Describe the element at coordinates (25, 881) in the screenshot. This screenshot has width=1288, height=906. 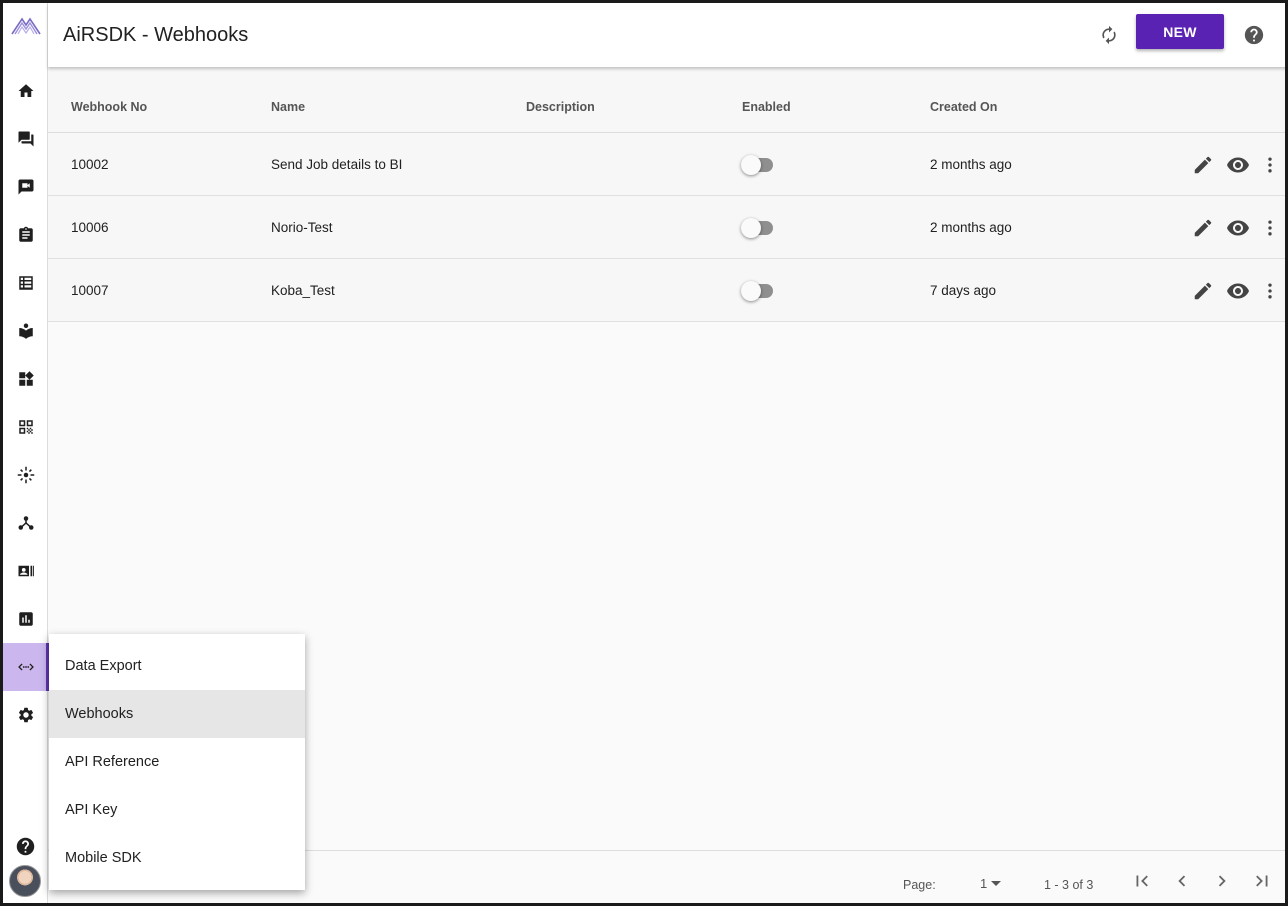
I see `avatar` at that location.